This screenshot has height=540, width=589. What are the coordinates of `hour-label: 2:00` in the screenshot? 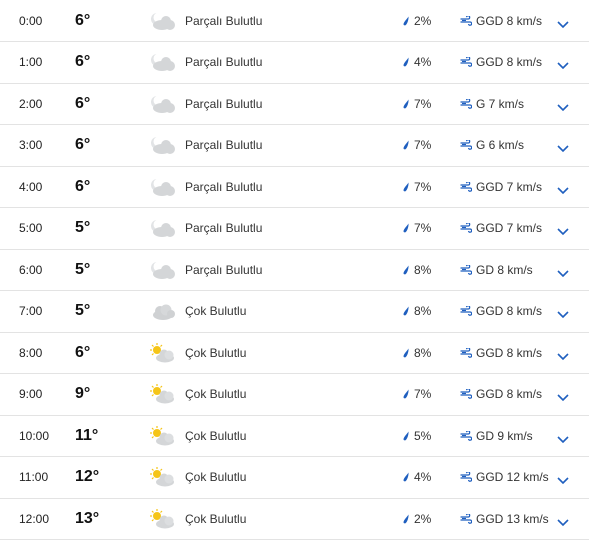 It's located at (31, 103).